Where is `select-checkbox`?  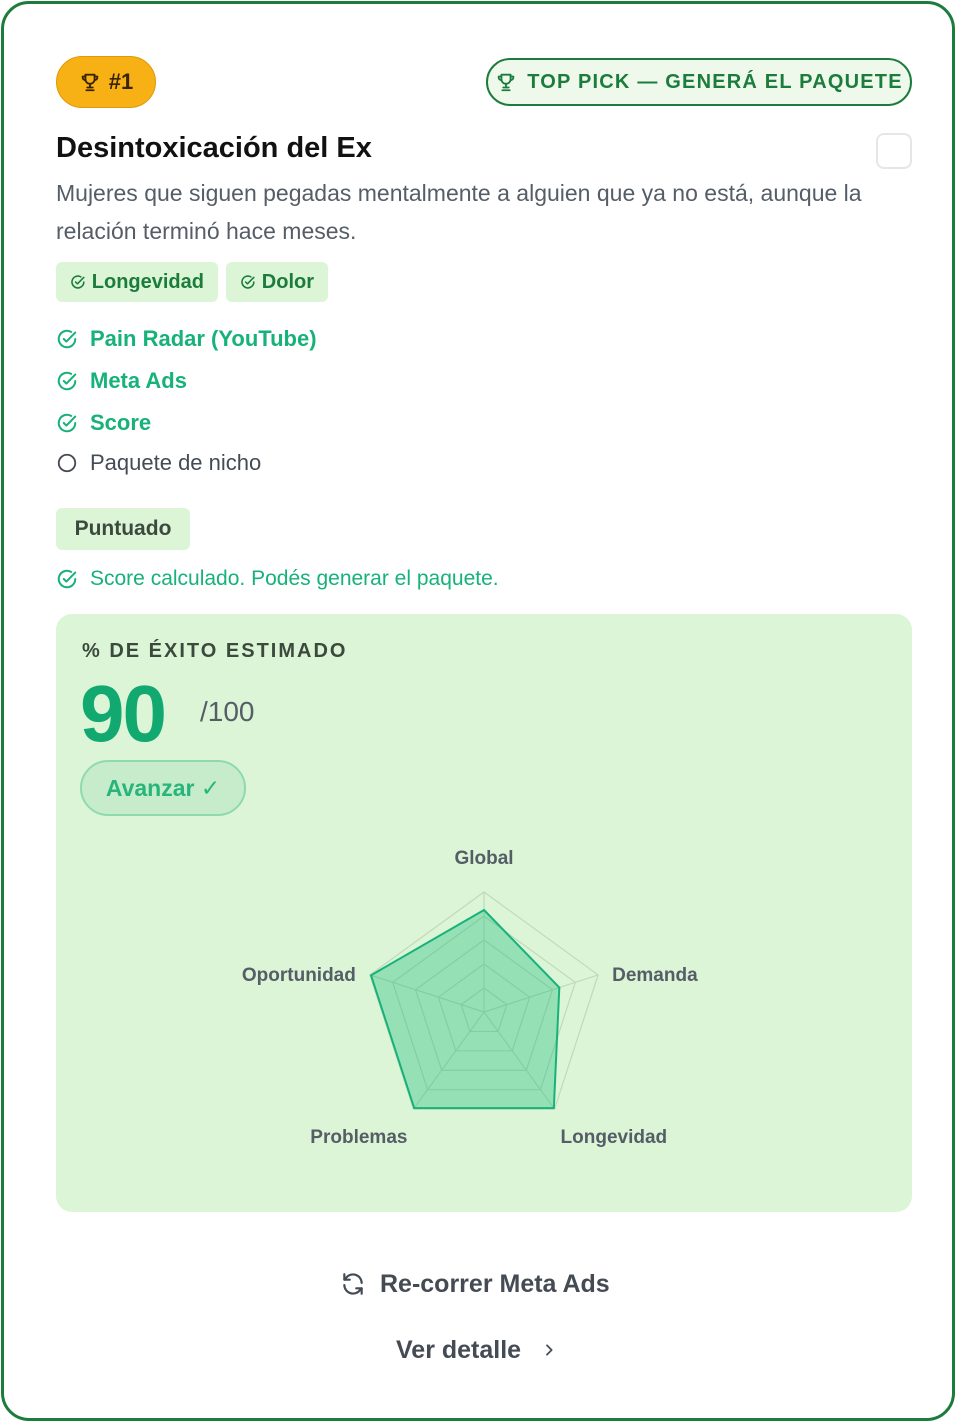 select-checkbox is located at coordinates (894, 151).